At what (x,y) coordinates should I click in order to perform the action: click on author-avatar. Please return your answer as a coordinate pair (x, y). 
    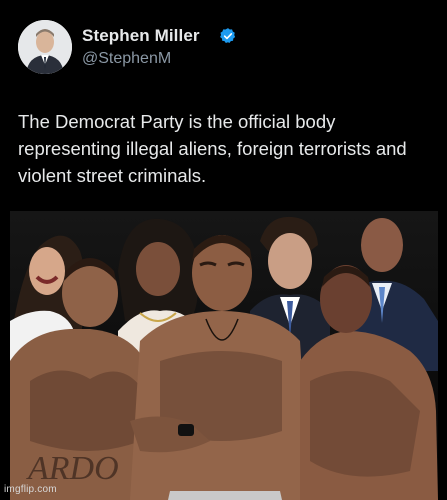
    Looking at the image, I should click on (45, 47).